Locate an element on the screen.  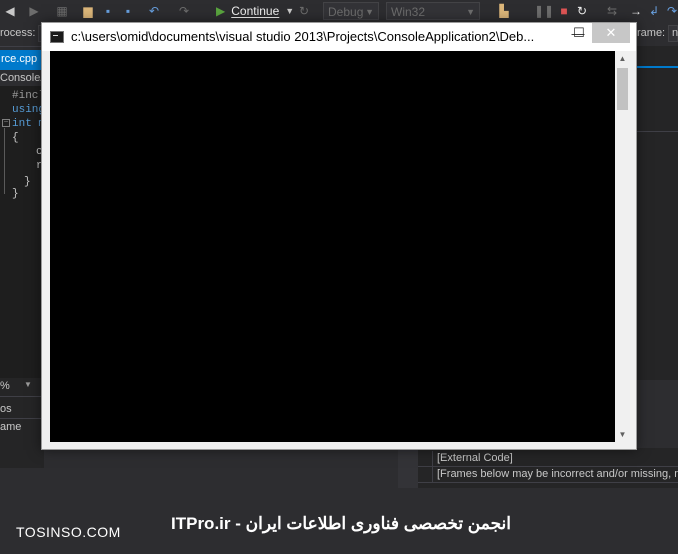
back-icon: ◀ is located at coordinates (10, 11).